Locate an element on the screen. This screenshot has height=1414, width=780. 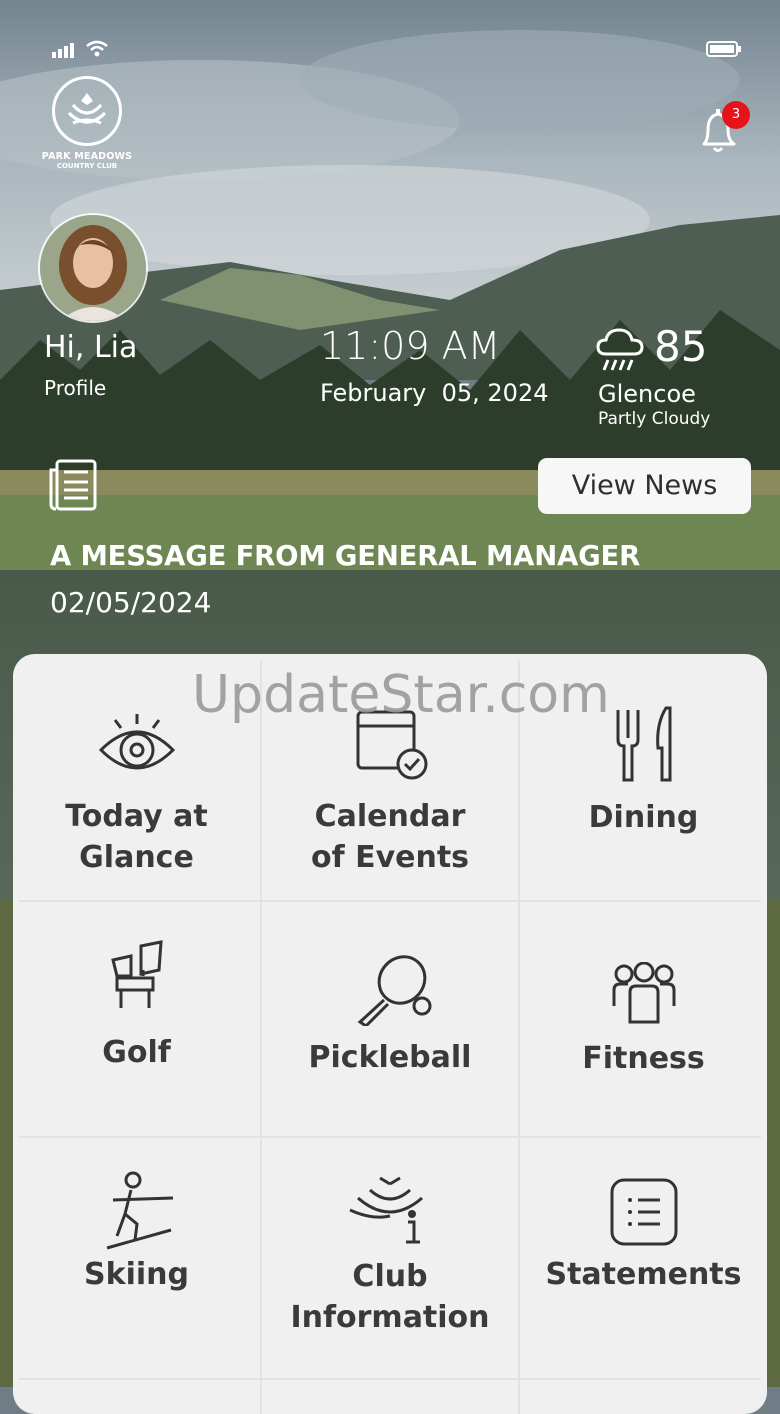
tile-label: Today at is located at coordinates (136, 816).